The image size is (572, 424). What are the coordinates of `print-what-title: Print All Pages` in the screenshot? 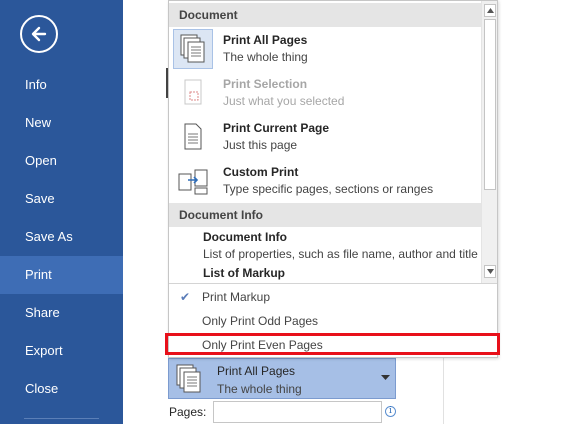 It's located at (256, 371).